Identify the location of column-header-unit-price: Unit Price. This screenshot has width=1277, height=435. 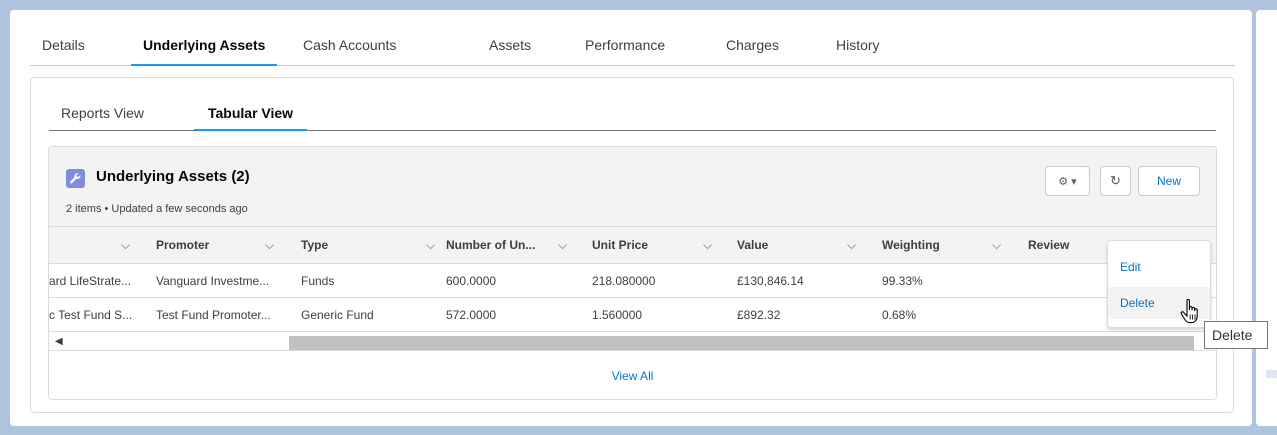
(620, 245).